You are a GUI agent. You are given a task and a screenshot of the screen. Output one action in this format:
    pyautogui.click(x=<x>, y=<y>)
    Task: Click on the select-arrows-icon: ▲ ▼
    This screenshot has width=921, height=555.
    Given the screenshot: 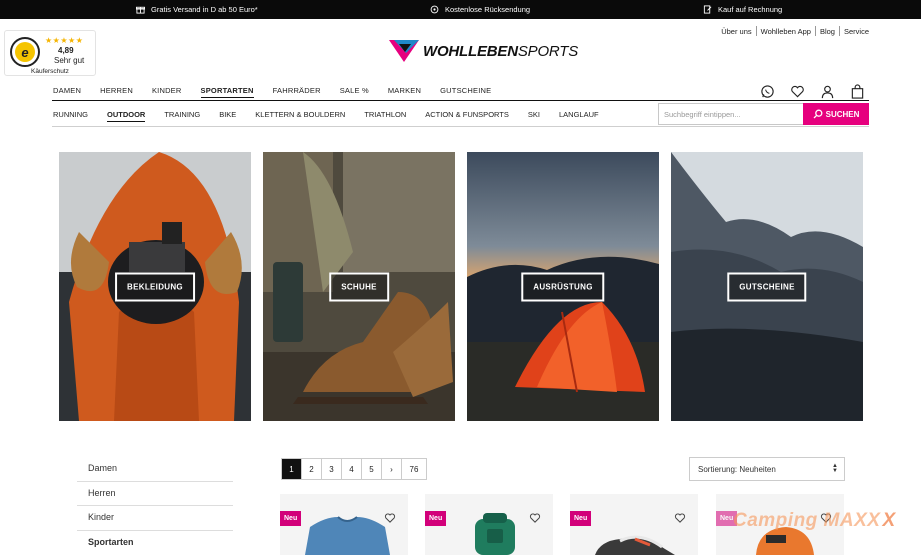 What is the action you would take?
    pyautogui.click(x=835, y=468)
    